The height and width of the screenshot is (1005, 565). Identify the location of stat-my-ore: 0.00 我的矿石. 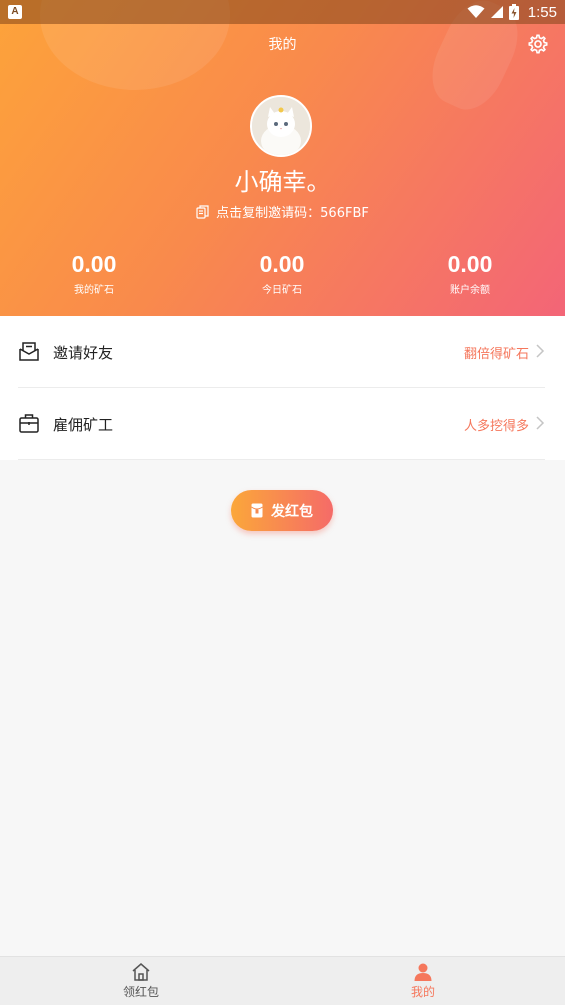
(94, 273).